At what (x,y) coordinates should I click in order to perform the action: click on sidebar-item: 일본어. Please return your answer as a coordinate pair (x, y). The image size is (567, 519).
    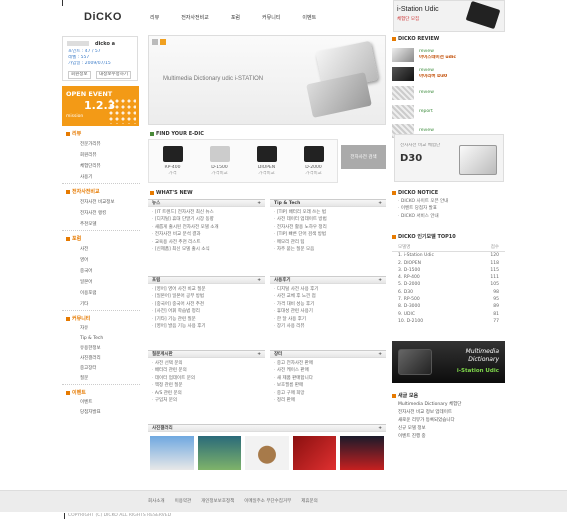
    Looking at the image, I should click on (101, 282).